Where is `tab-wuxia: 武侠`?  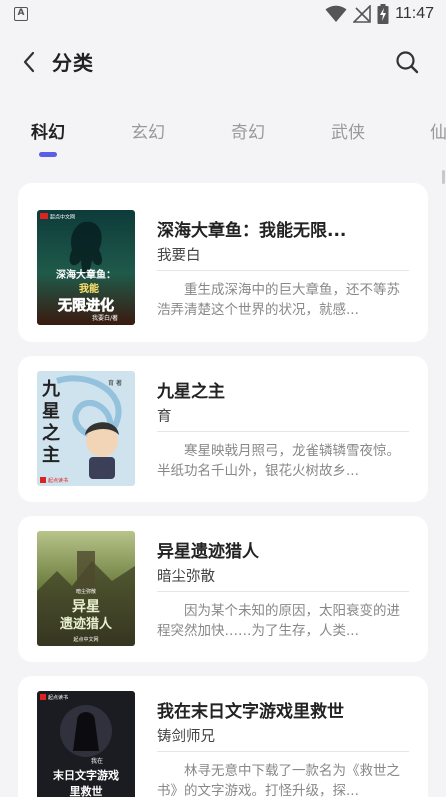
tab-wuxia: 武侠 is located at coordinates (348, 130).